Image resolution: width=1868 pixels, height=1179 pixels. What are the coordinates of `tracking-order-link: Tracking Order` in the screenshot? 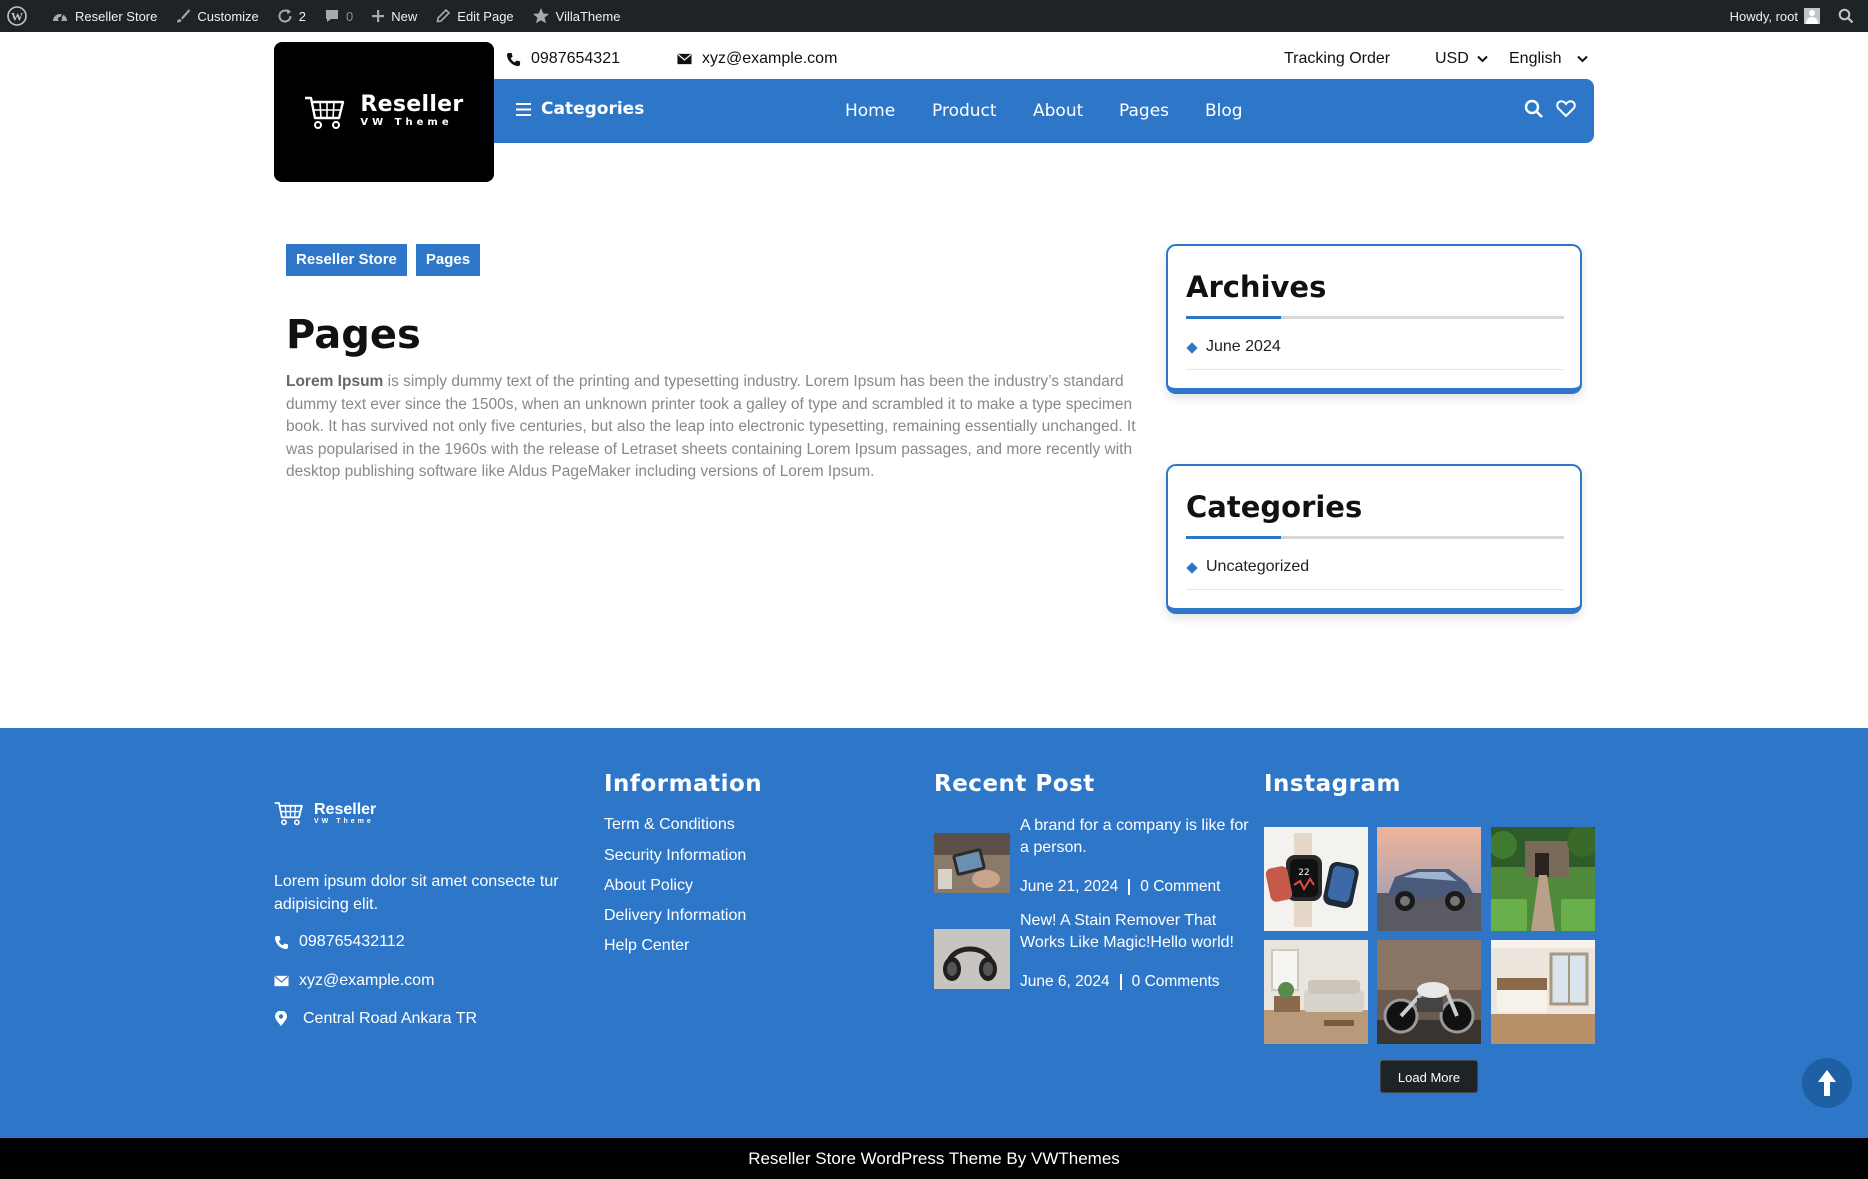 It's located at (1337, 59).